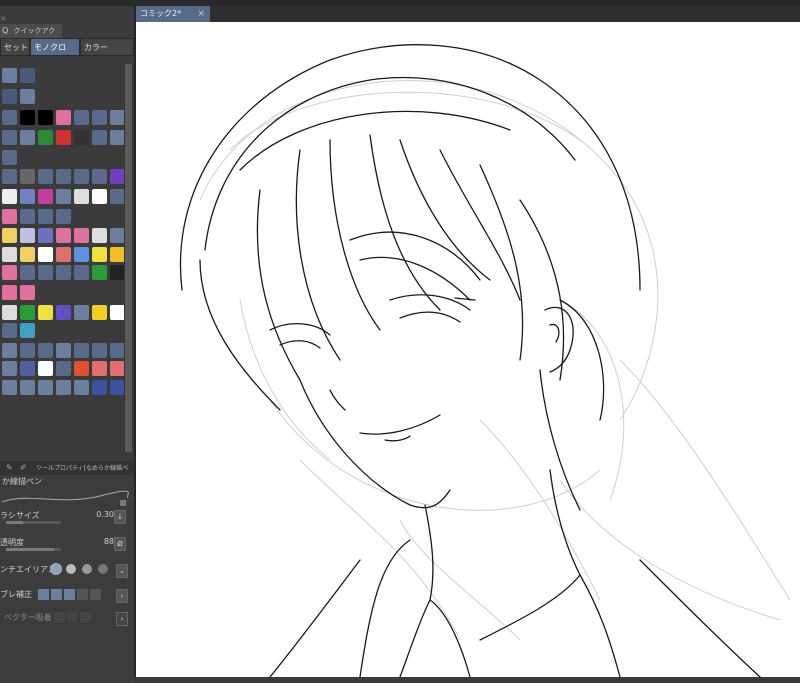 The image size is (800, 683). I want to click on brush-size-value: 0.30, so click(105, 514).